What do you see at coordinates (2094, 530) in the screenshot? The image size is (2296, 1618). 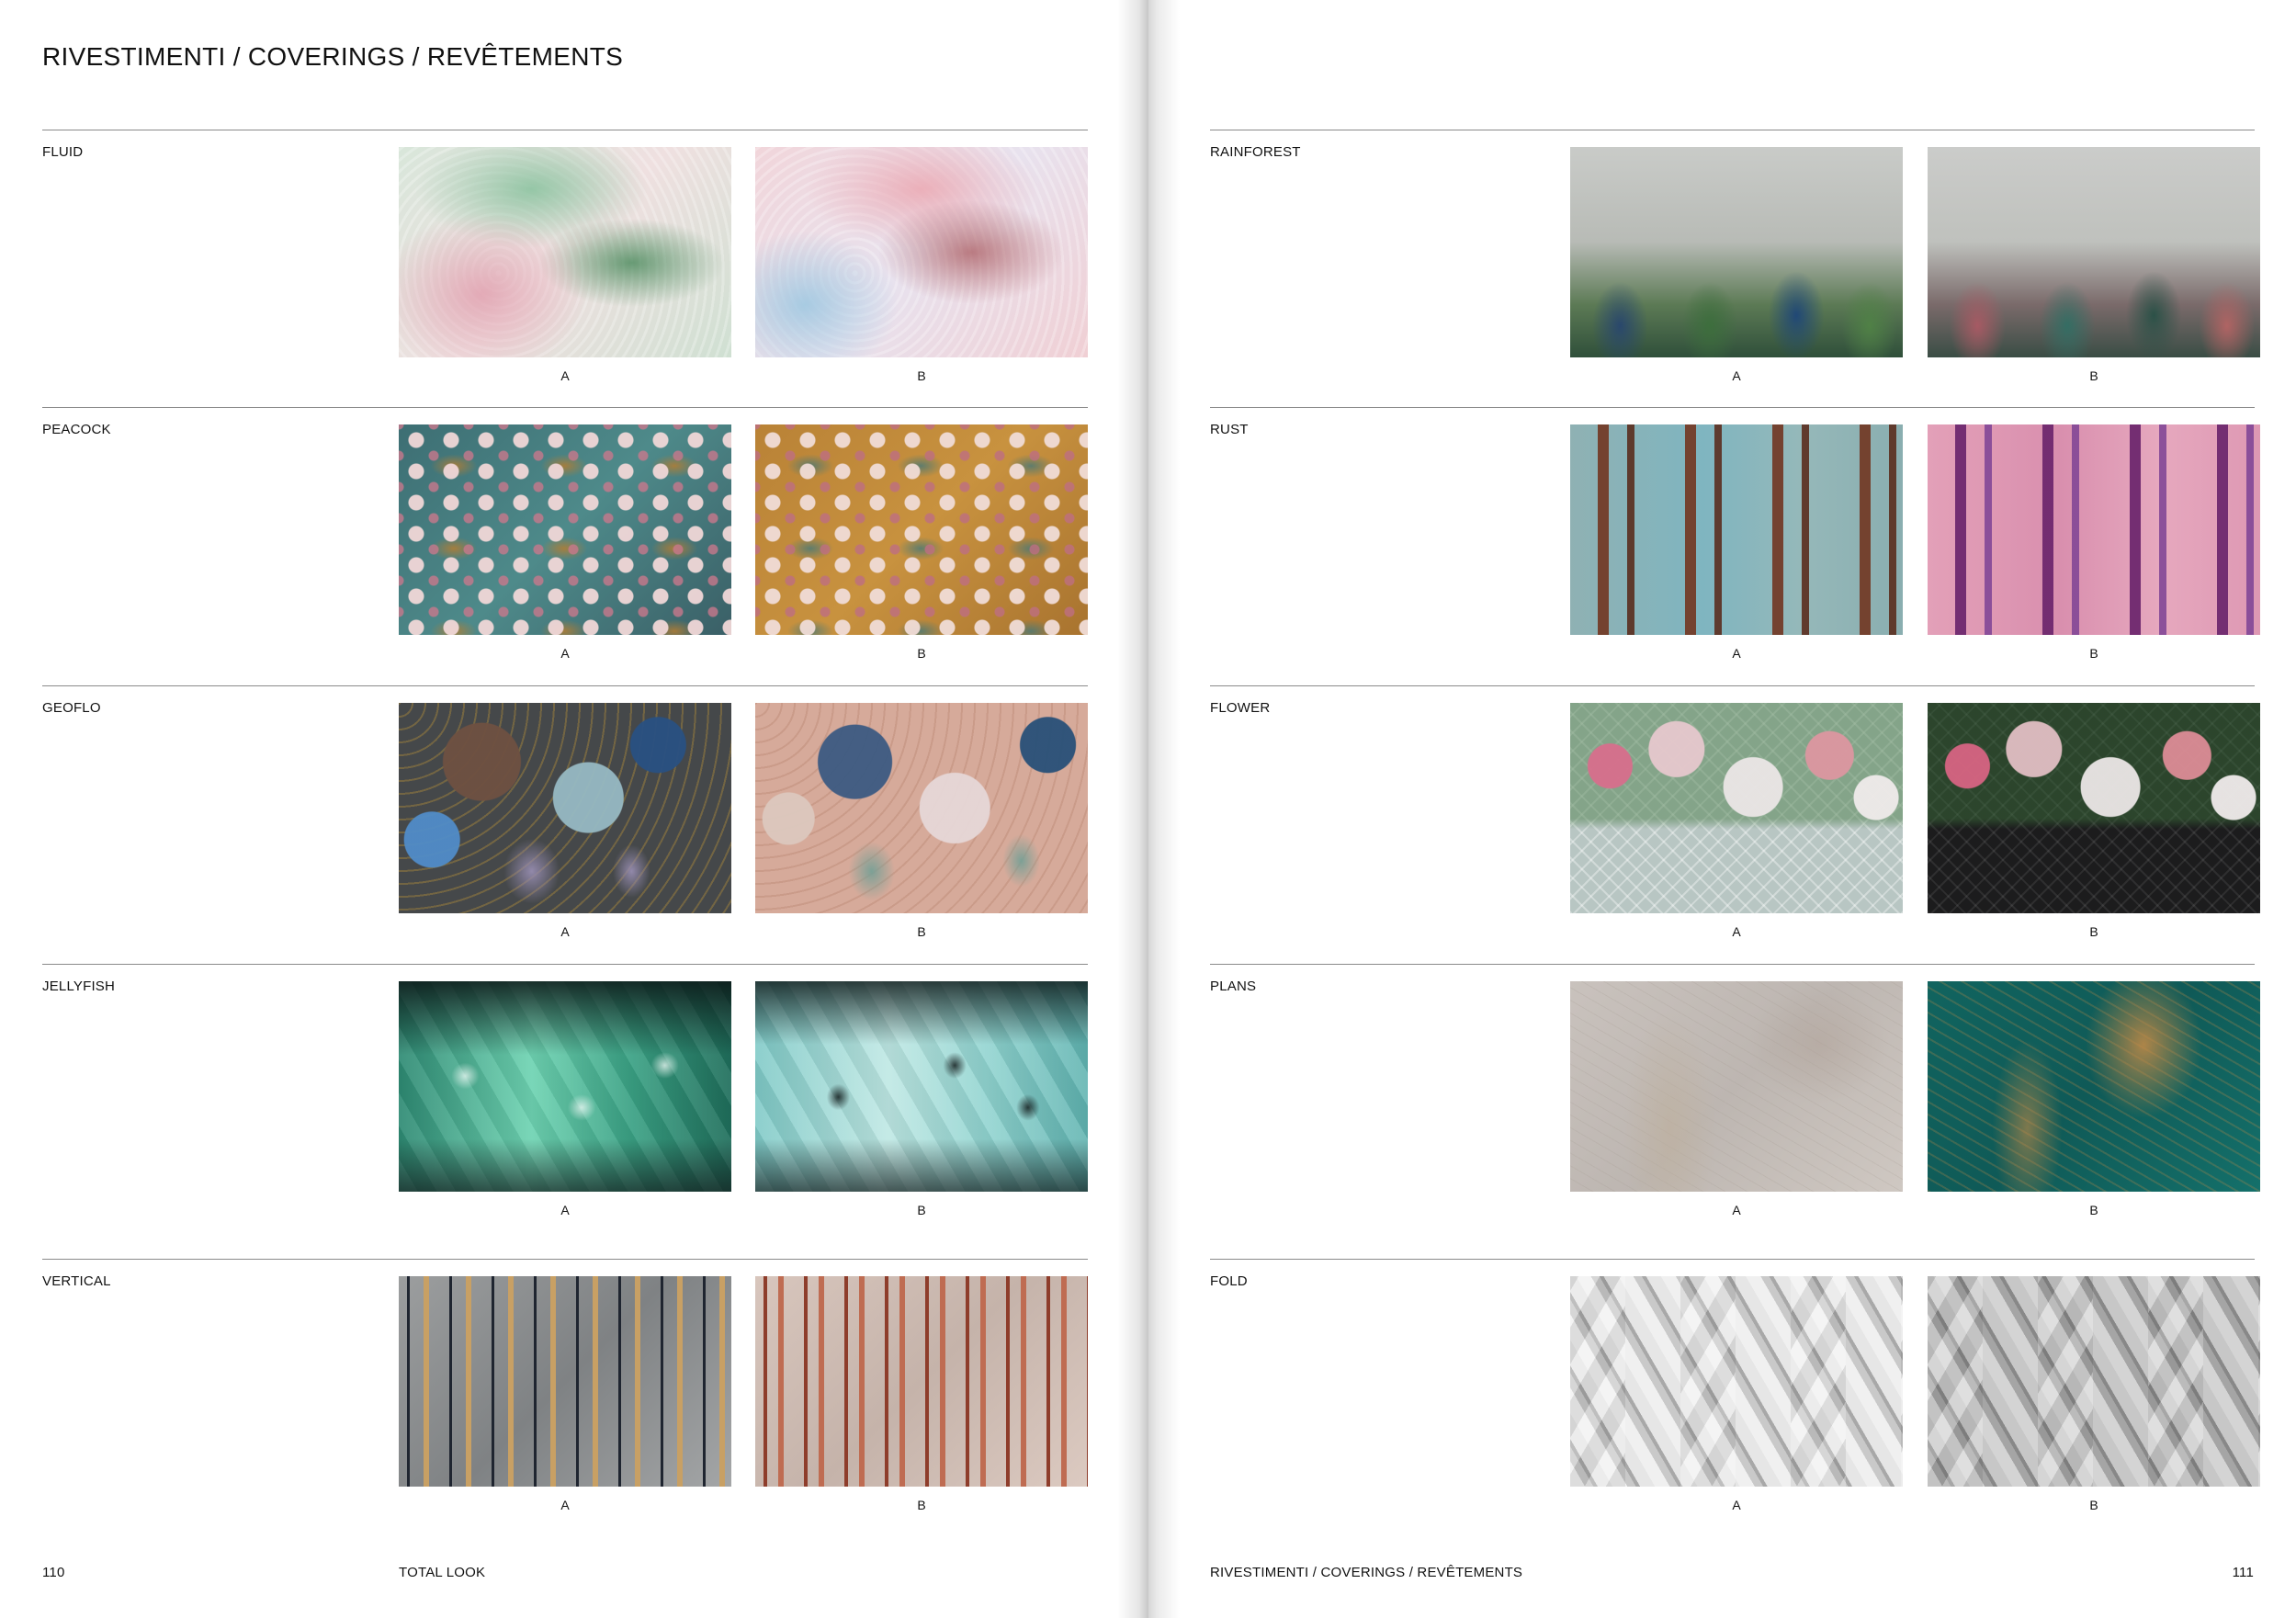 I see `rust-swatch-b` at bounding box center [2094, 530].